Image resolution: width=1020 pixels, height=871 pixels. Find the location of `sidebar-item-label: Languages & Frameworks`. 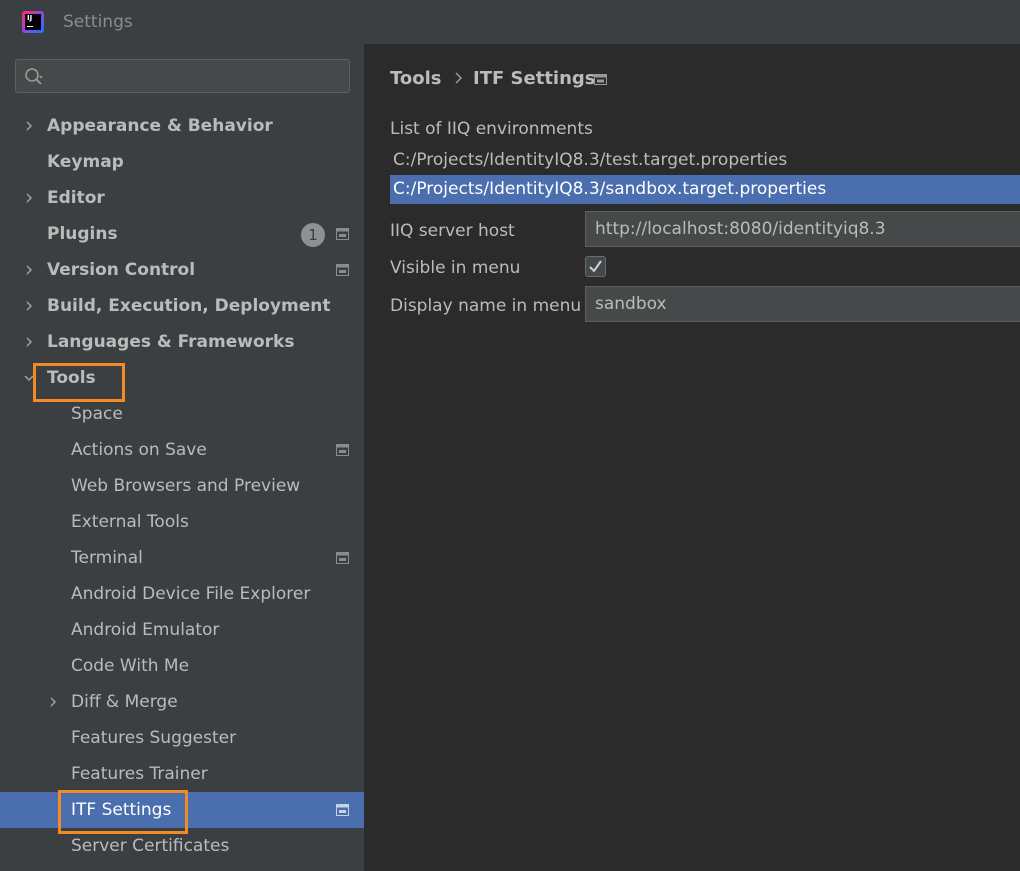

sidebar-item-label: Languages & Frameworks is located at coordinates (171, 342).